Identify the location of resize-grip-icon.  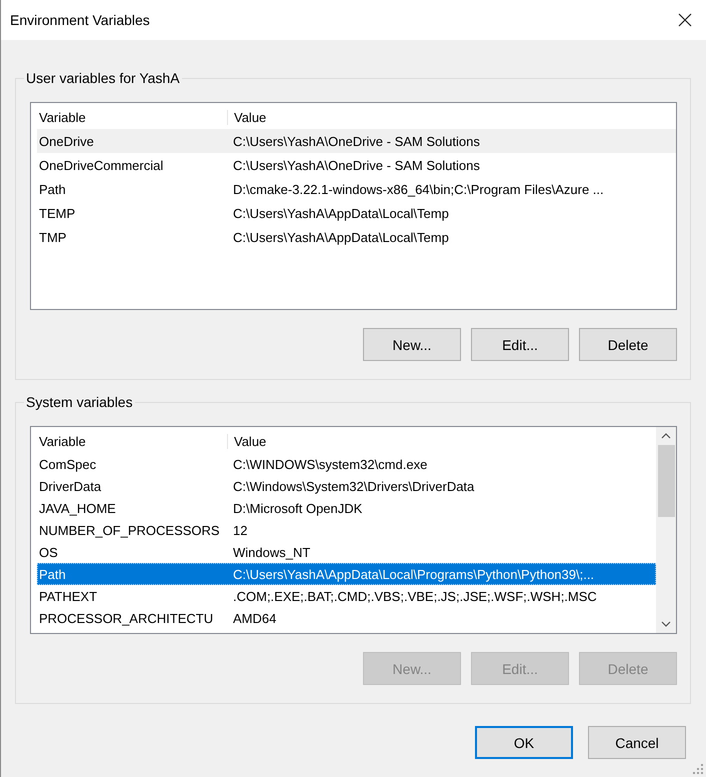
(698, 769).